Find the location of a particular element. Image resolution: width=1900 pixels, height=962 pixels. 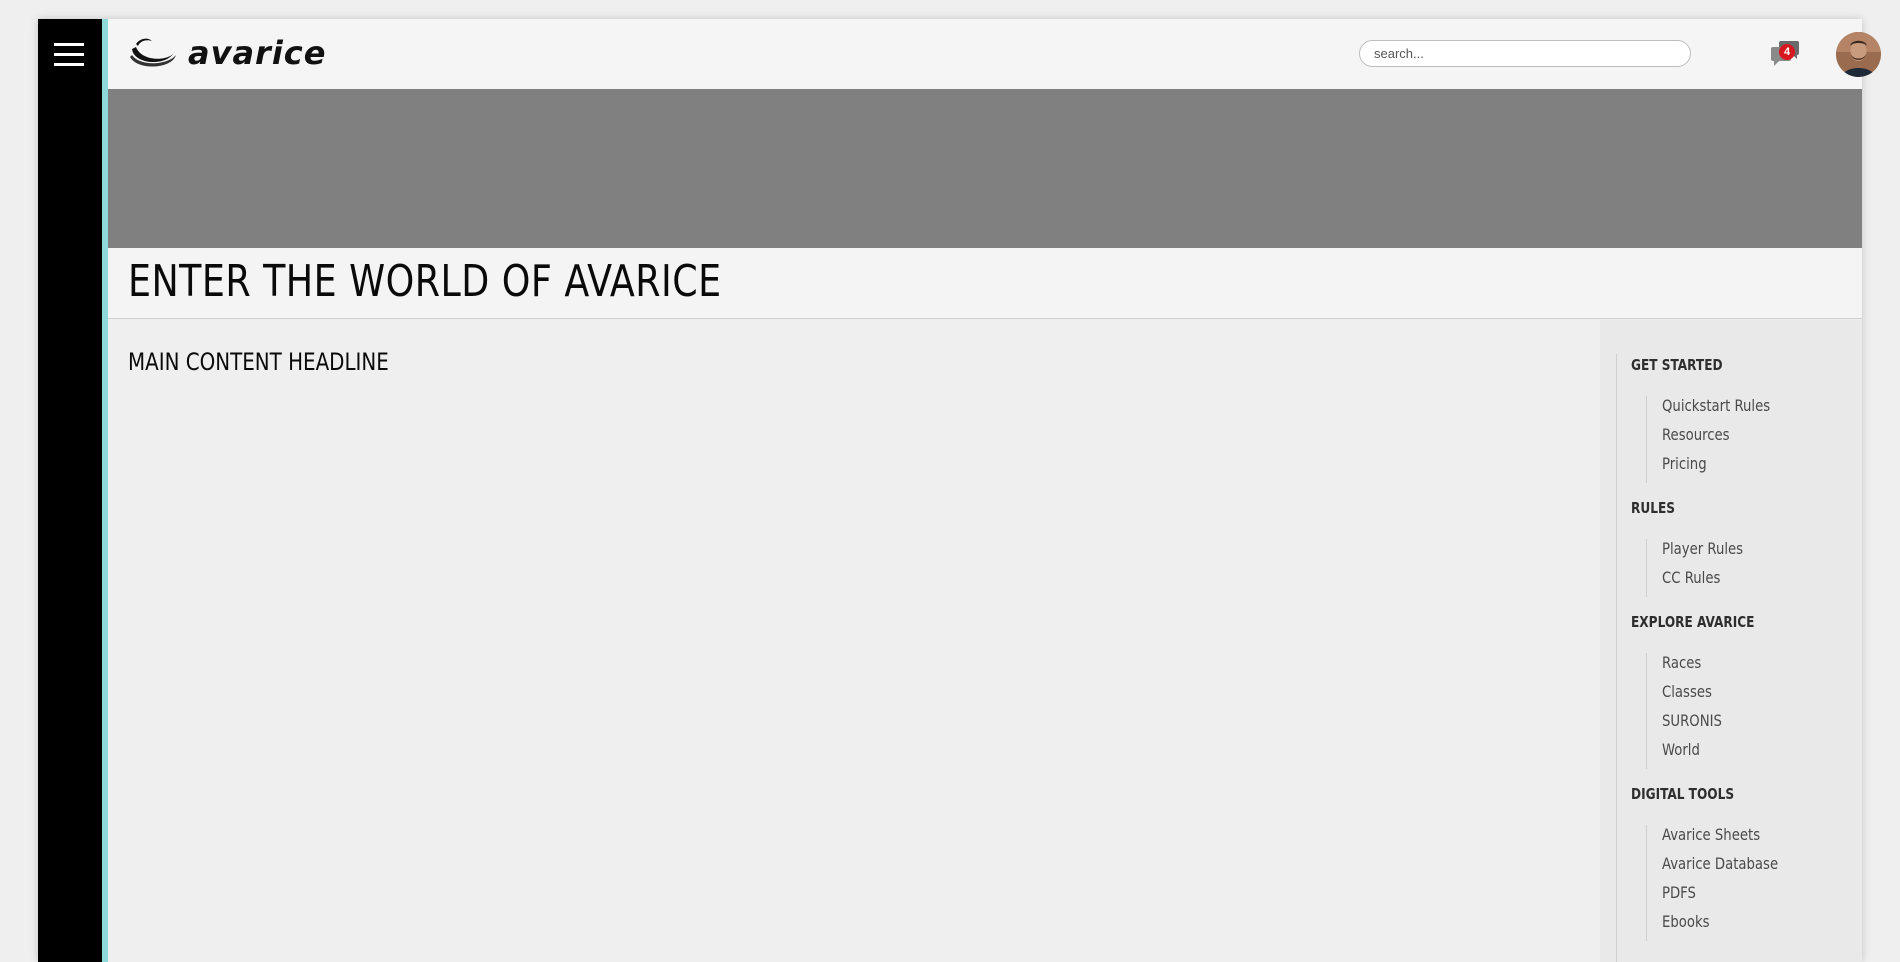

nav-list: Player Rules CC Rules is located at coordinates (1741, 568).